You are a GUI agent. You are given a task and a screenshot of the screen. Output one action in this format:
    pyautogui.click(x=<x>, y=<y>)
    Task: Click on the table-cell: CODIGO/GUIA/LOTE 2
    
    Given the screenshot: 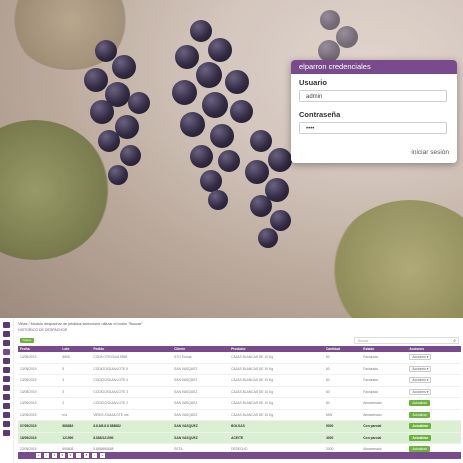 What is the action you would take?
    pyautogui.click(x=132, y=403)
    